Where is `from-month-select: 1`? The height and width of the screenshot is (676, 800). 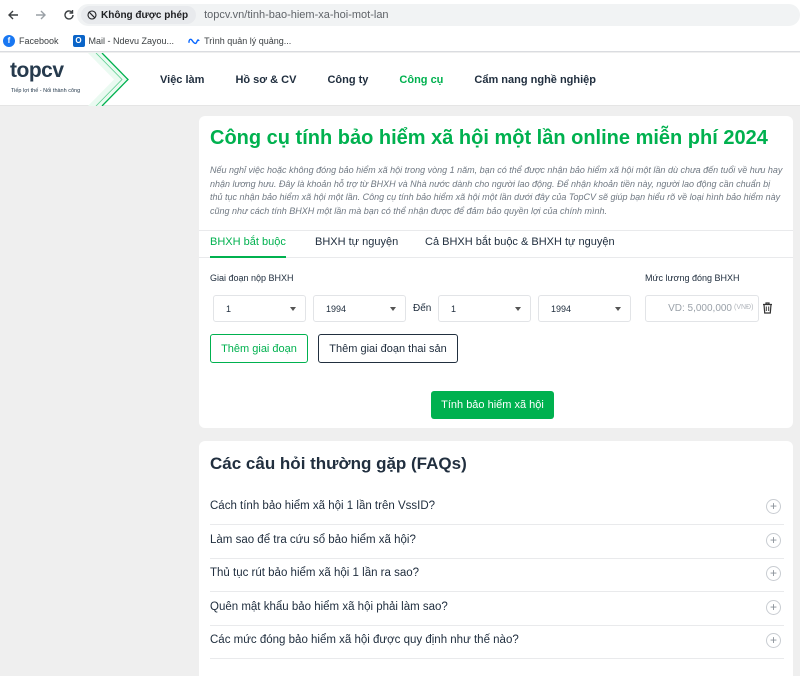 from-month-select: 1 is located at coordinates (259, 308).